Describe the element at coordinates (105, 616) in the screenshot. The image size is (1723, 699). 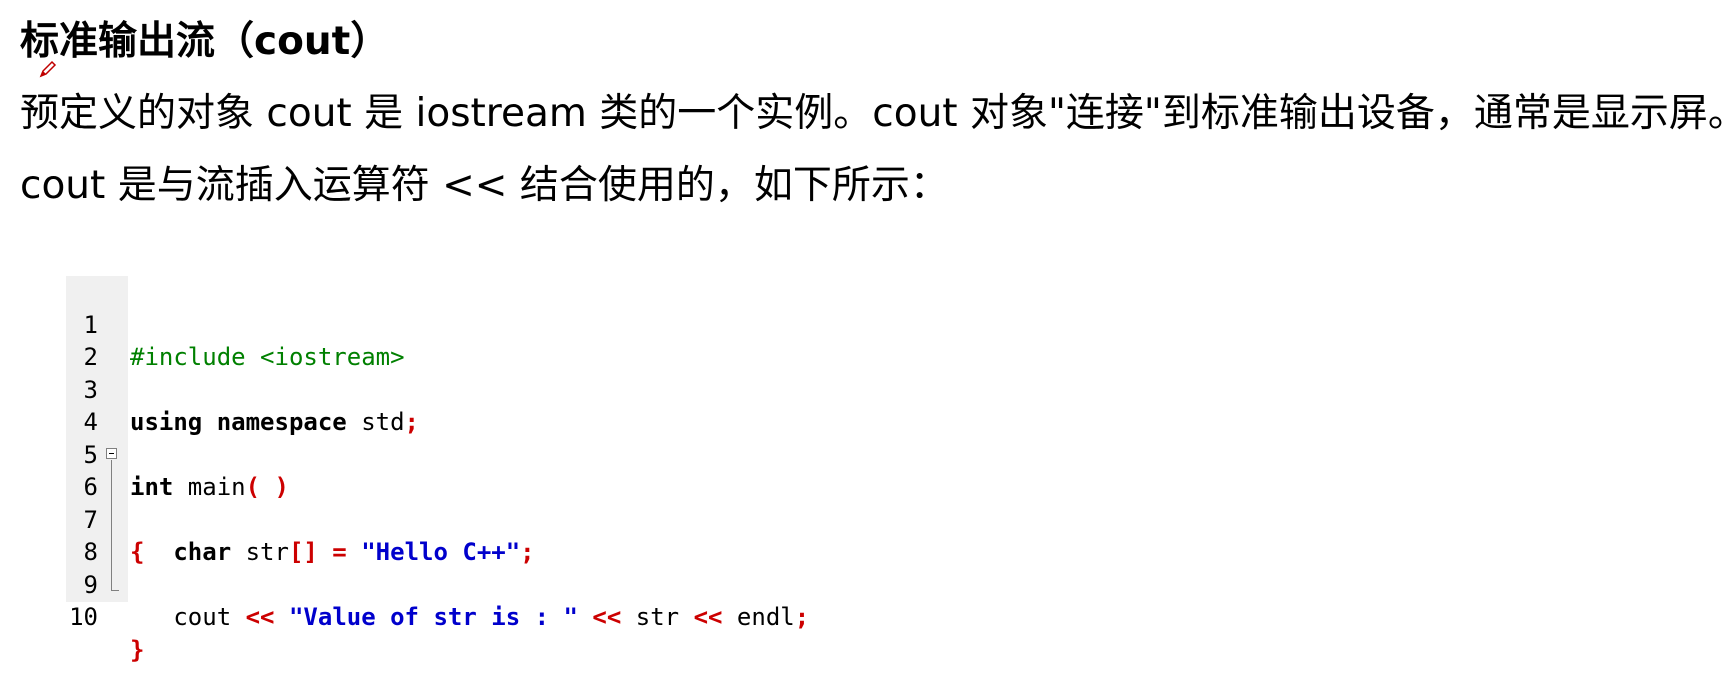
I see `code-line: 10 }` at that location.